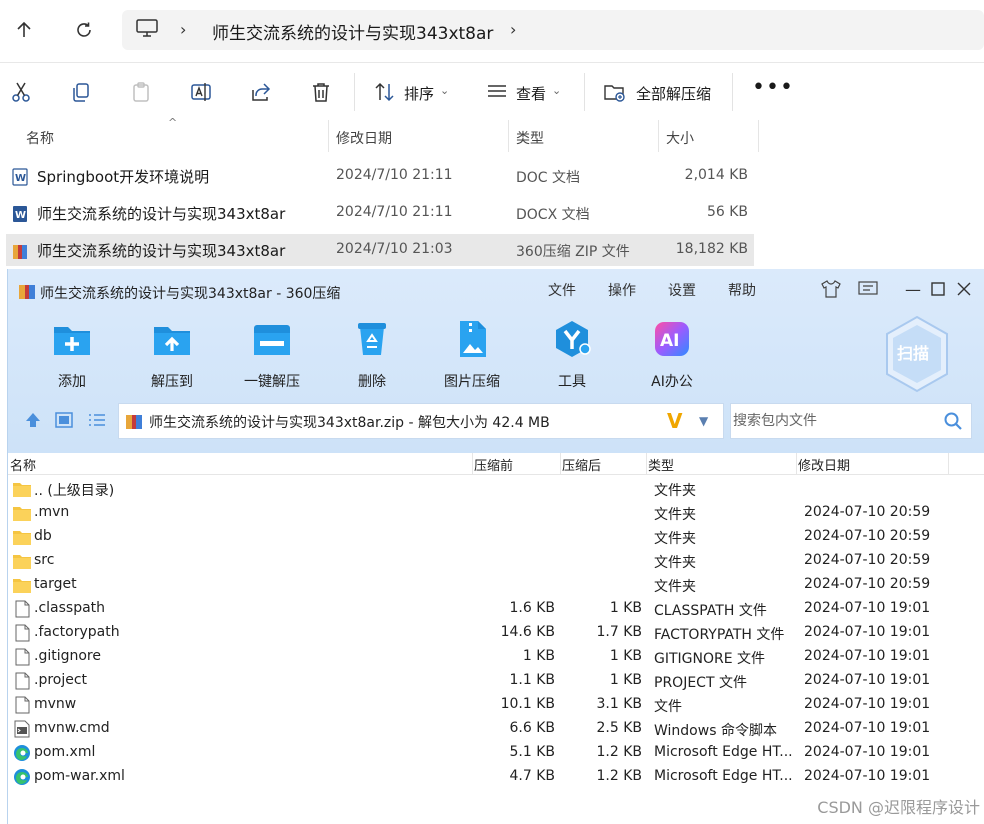 The width and height of the screenshot is (984, 824). I want to click on row-type: 文件夹, so click(675, 539).